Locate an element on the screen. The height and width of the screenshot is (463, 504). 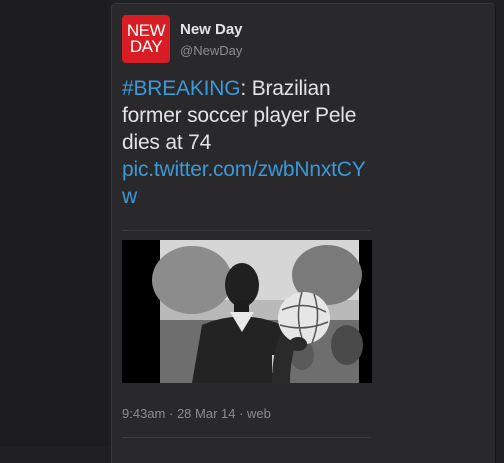
date-link: 28 Mar 14 is located at coordinates (206, 413).